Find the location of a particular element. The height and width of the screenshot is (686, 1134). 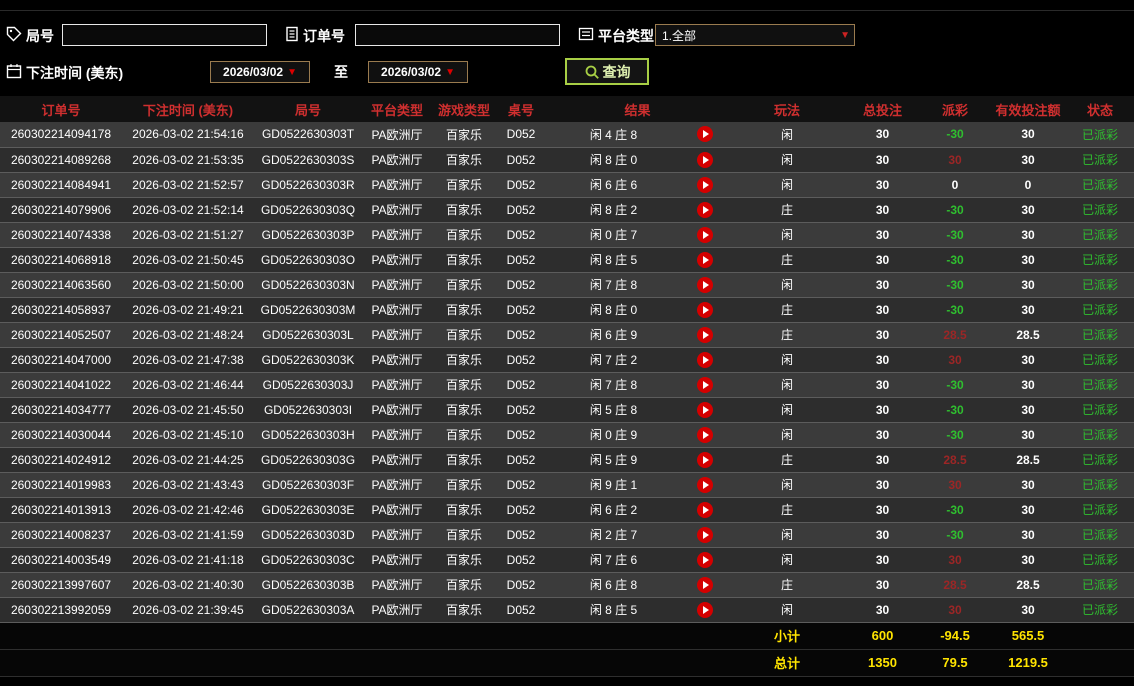

order-no-cell: 260302214058937 is located at coordinates (61, 310).